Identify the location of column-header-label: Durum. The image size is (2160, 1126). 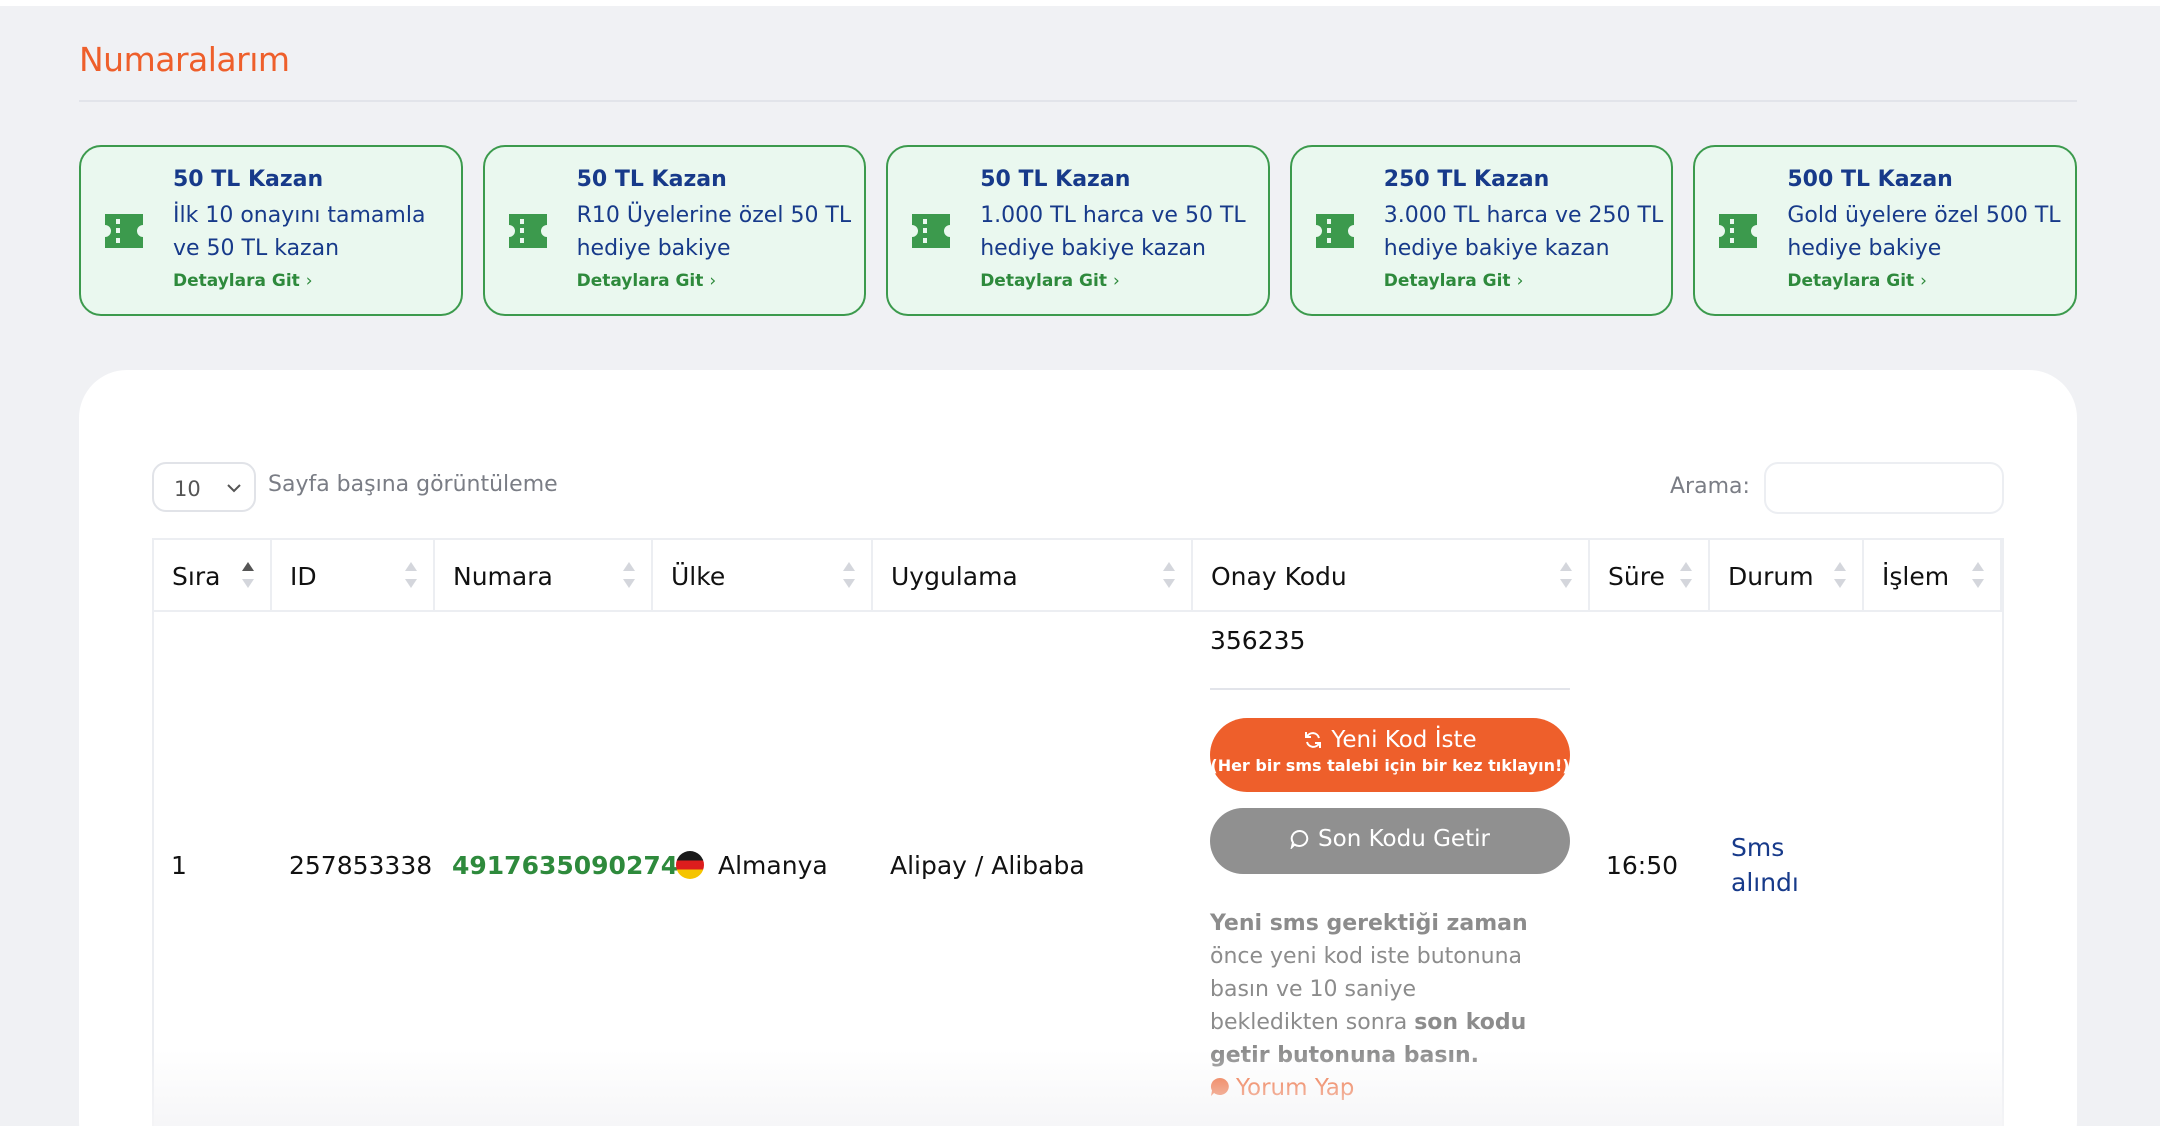
(1771, 576).